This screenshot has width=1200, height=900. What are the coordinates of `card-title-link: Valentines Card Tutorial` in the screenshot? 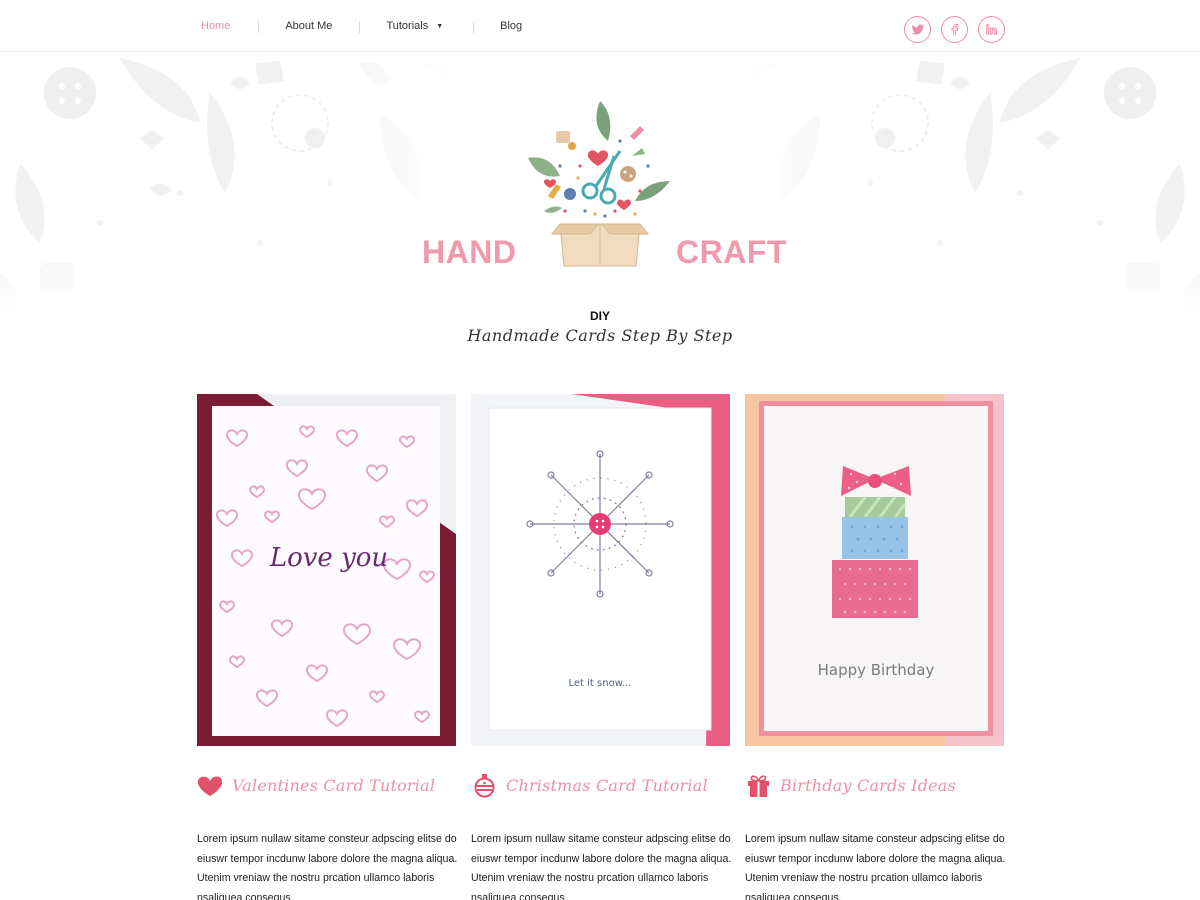 It's located at (326, 785).